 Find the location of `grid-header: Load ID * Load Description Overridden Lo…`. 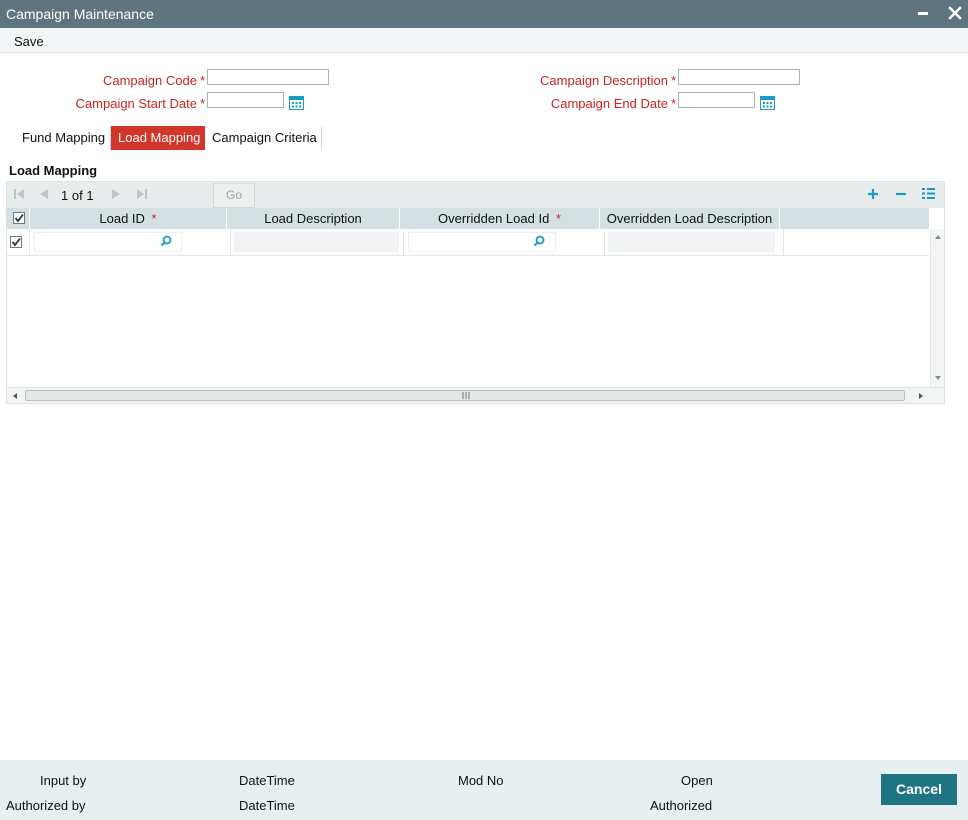

grid-header: Load ID * Load Description Overridden Lo… is located at coordinates (468, 218).